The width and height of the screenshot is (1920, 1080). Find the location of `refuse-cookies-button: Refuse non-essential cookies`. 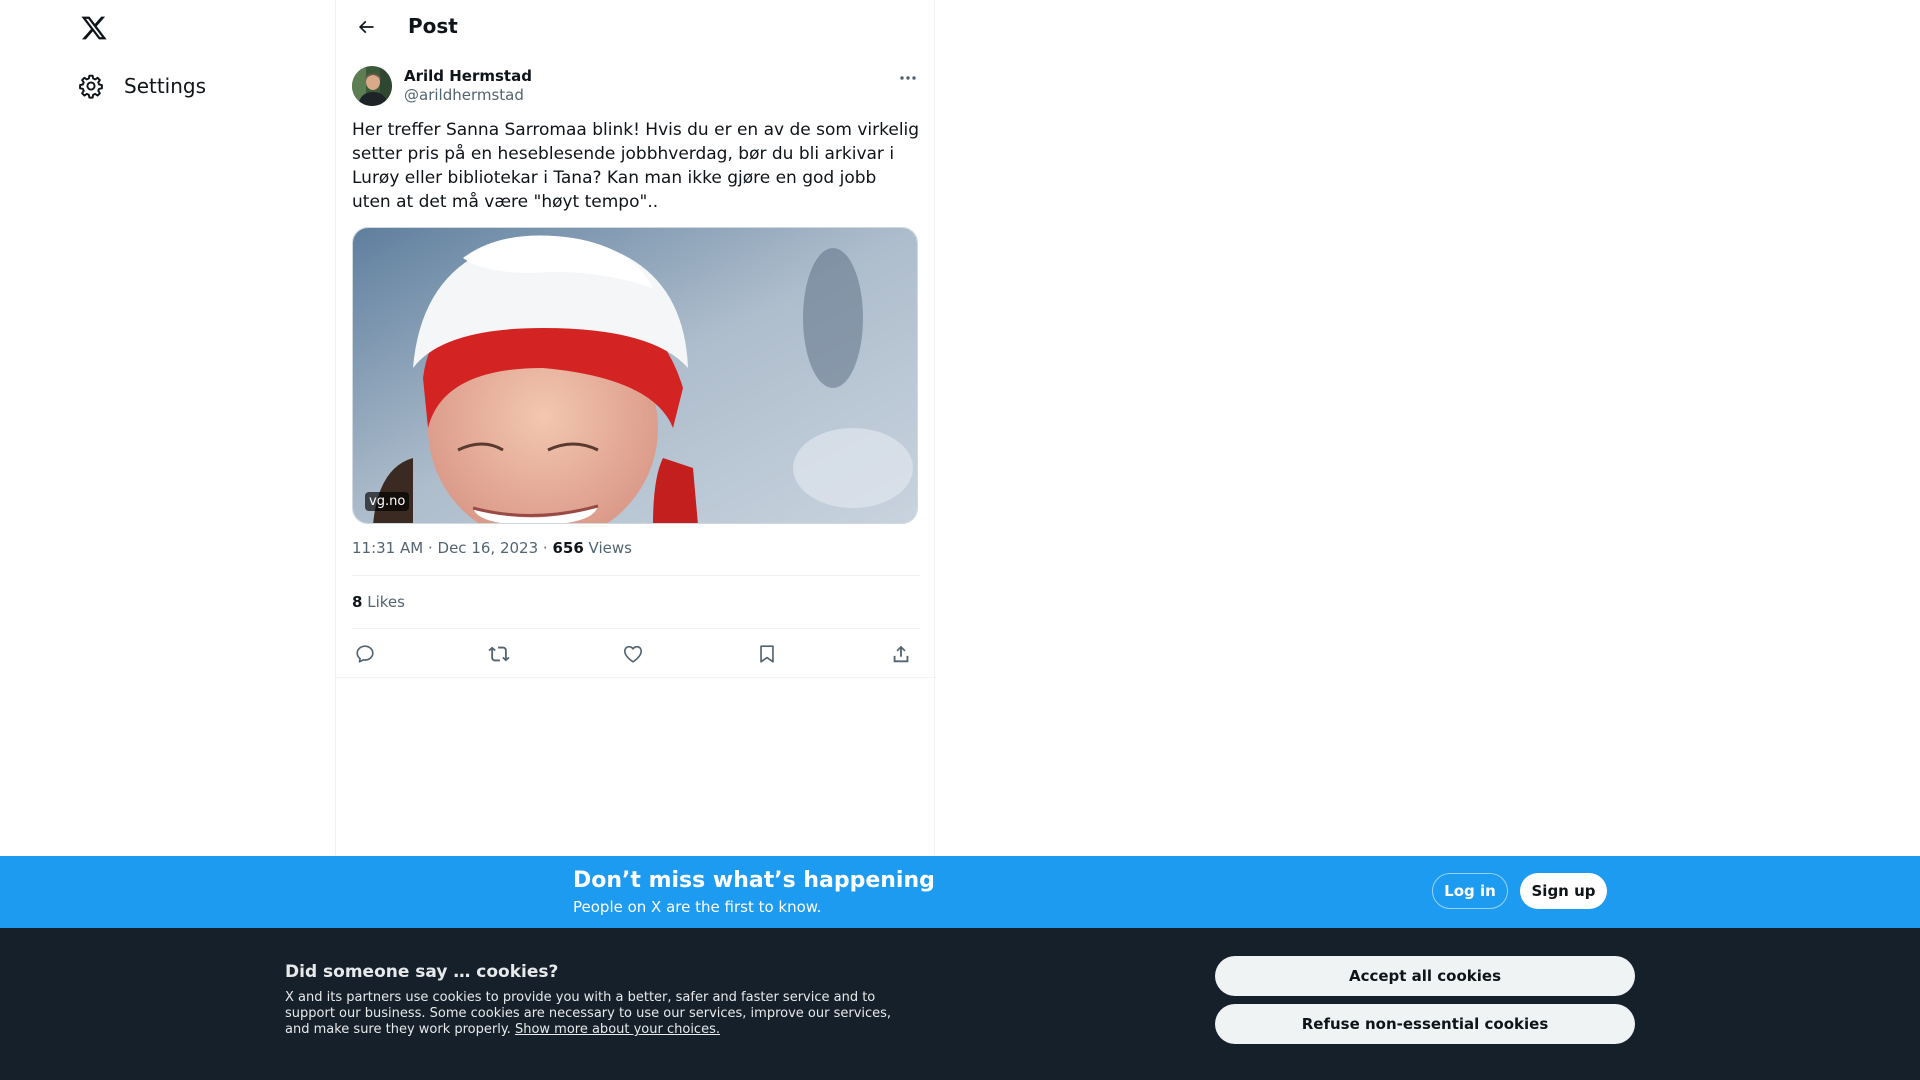

refuse-cookies-button: Refuse non-essential cookies is located at coordinates (1425, 1024).